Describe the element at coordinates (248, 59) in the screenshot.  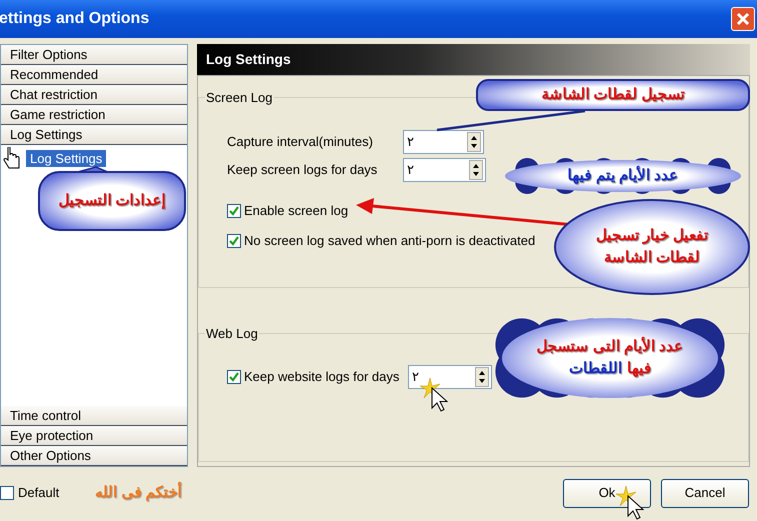
I see `panel-title: Log Settings` at that location.